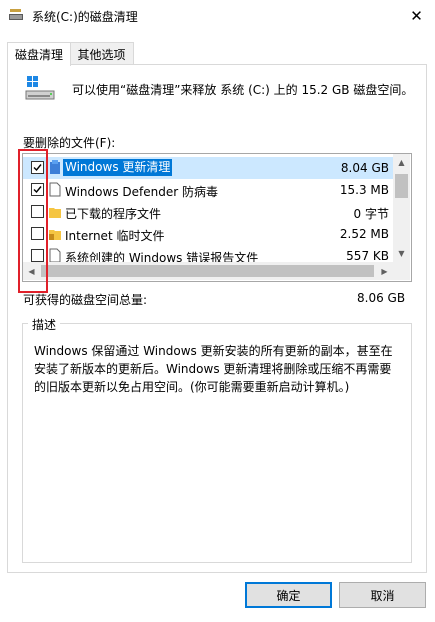 This screenshot has height=622, width=435. Describe the element at coordinates (243, 90) in the screenshot. I see `header-text: 可以使用“磁盘清理”来释放 系统 (C:) 上的 15.2 GB 磁盘空间。` at that location.